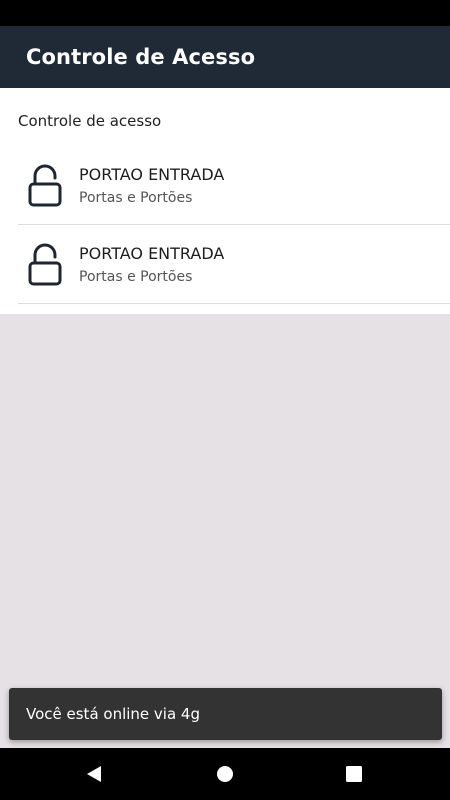 The height and width of the screenshot is (800, 450). Describe the element at coordinates (354, 774) in the screenshot. I see `recents-icon` at that location.